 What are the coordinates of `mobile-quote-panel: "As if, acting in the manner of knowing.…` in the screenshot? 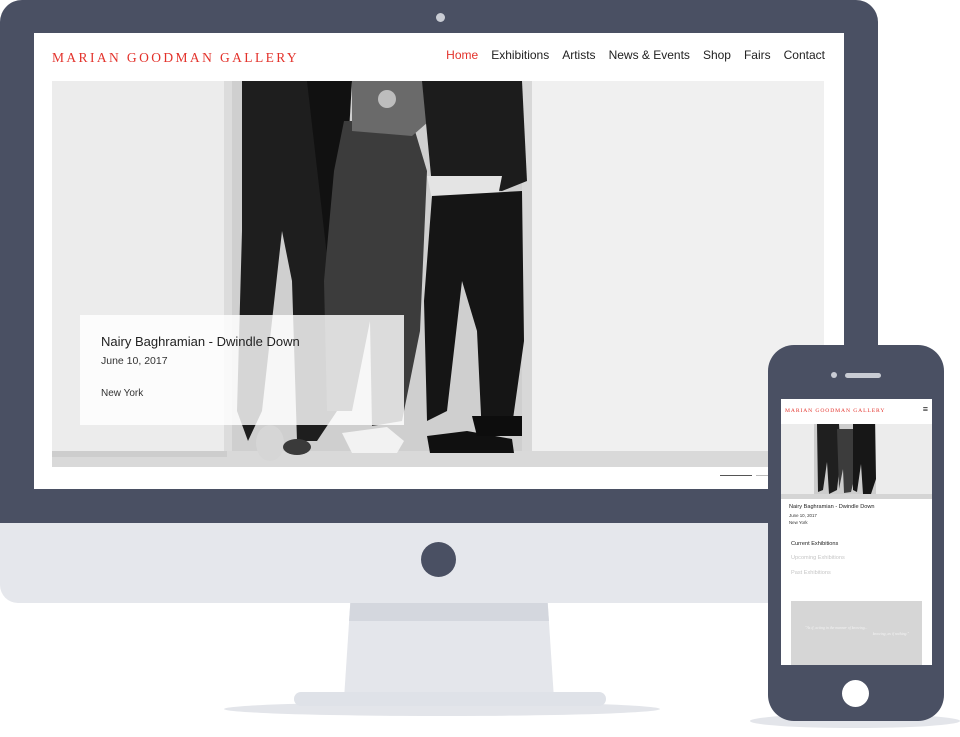 It's located at (856, 633).